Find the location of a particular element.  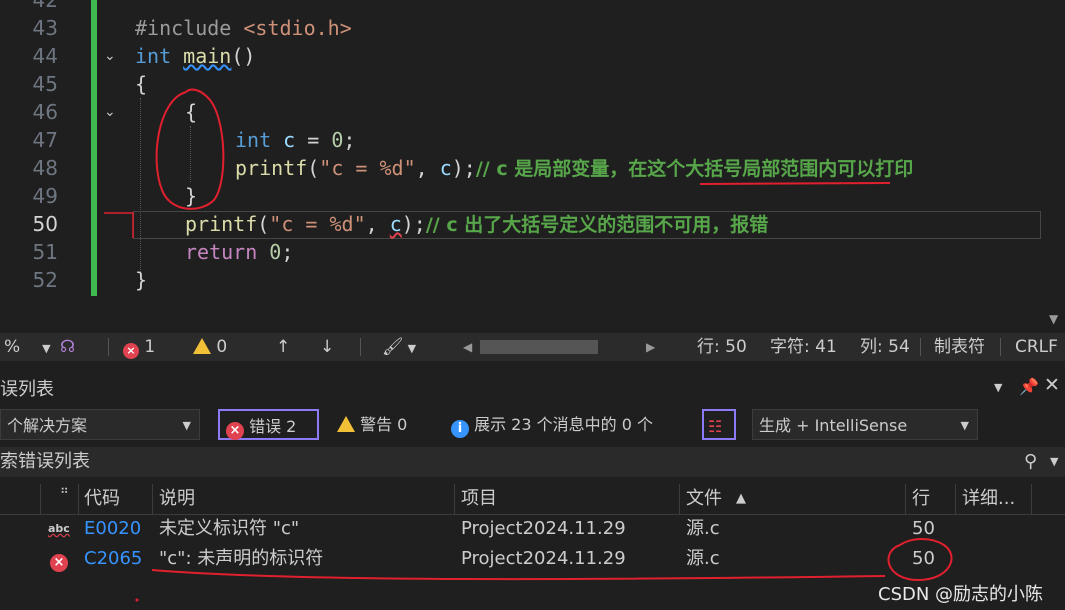

zoom-dropdown: % ▼ is located at coordinates (27, 348).